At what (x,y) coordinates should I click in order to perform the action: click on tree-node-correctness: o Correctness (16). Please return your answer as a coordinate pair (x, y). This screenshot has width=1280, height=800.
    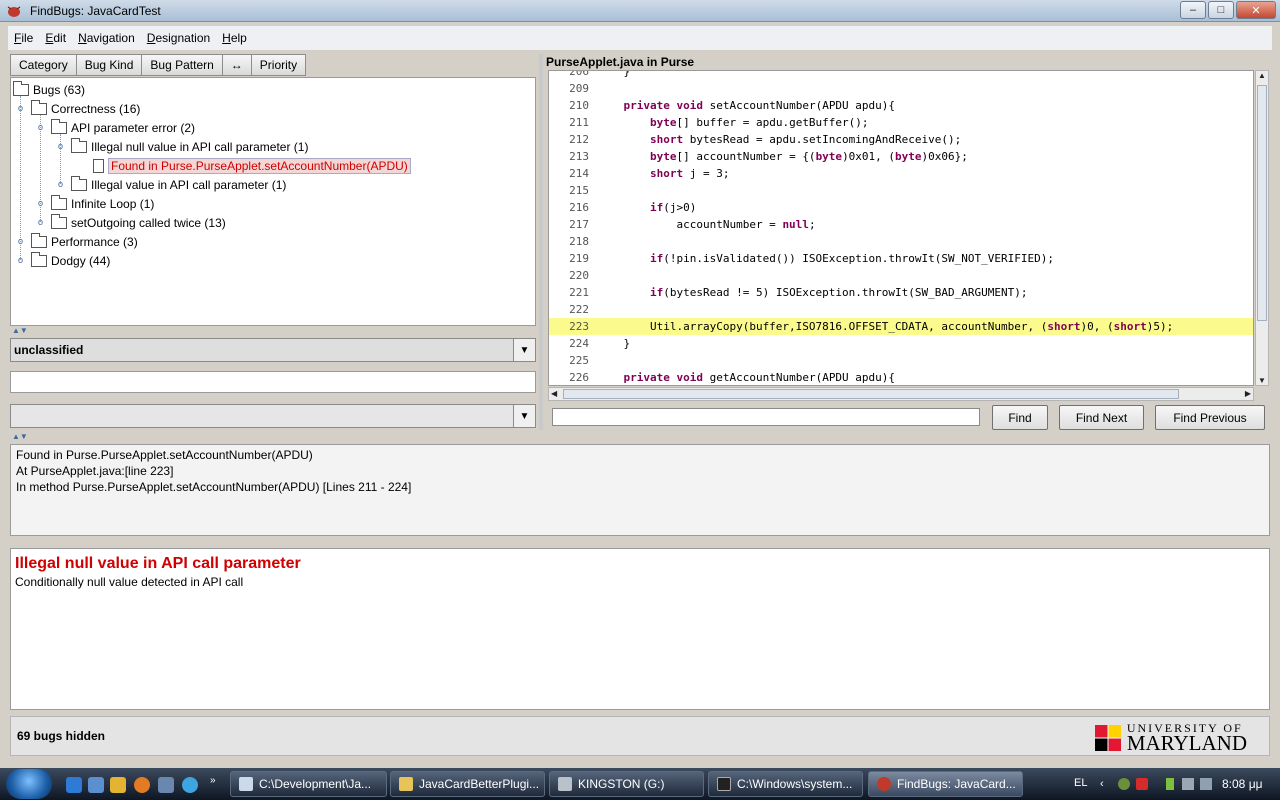
    Looking at the image, I should click on (78, 108).